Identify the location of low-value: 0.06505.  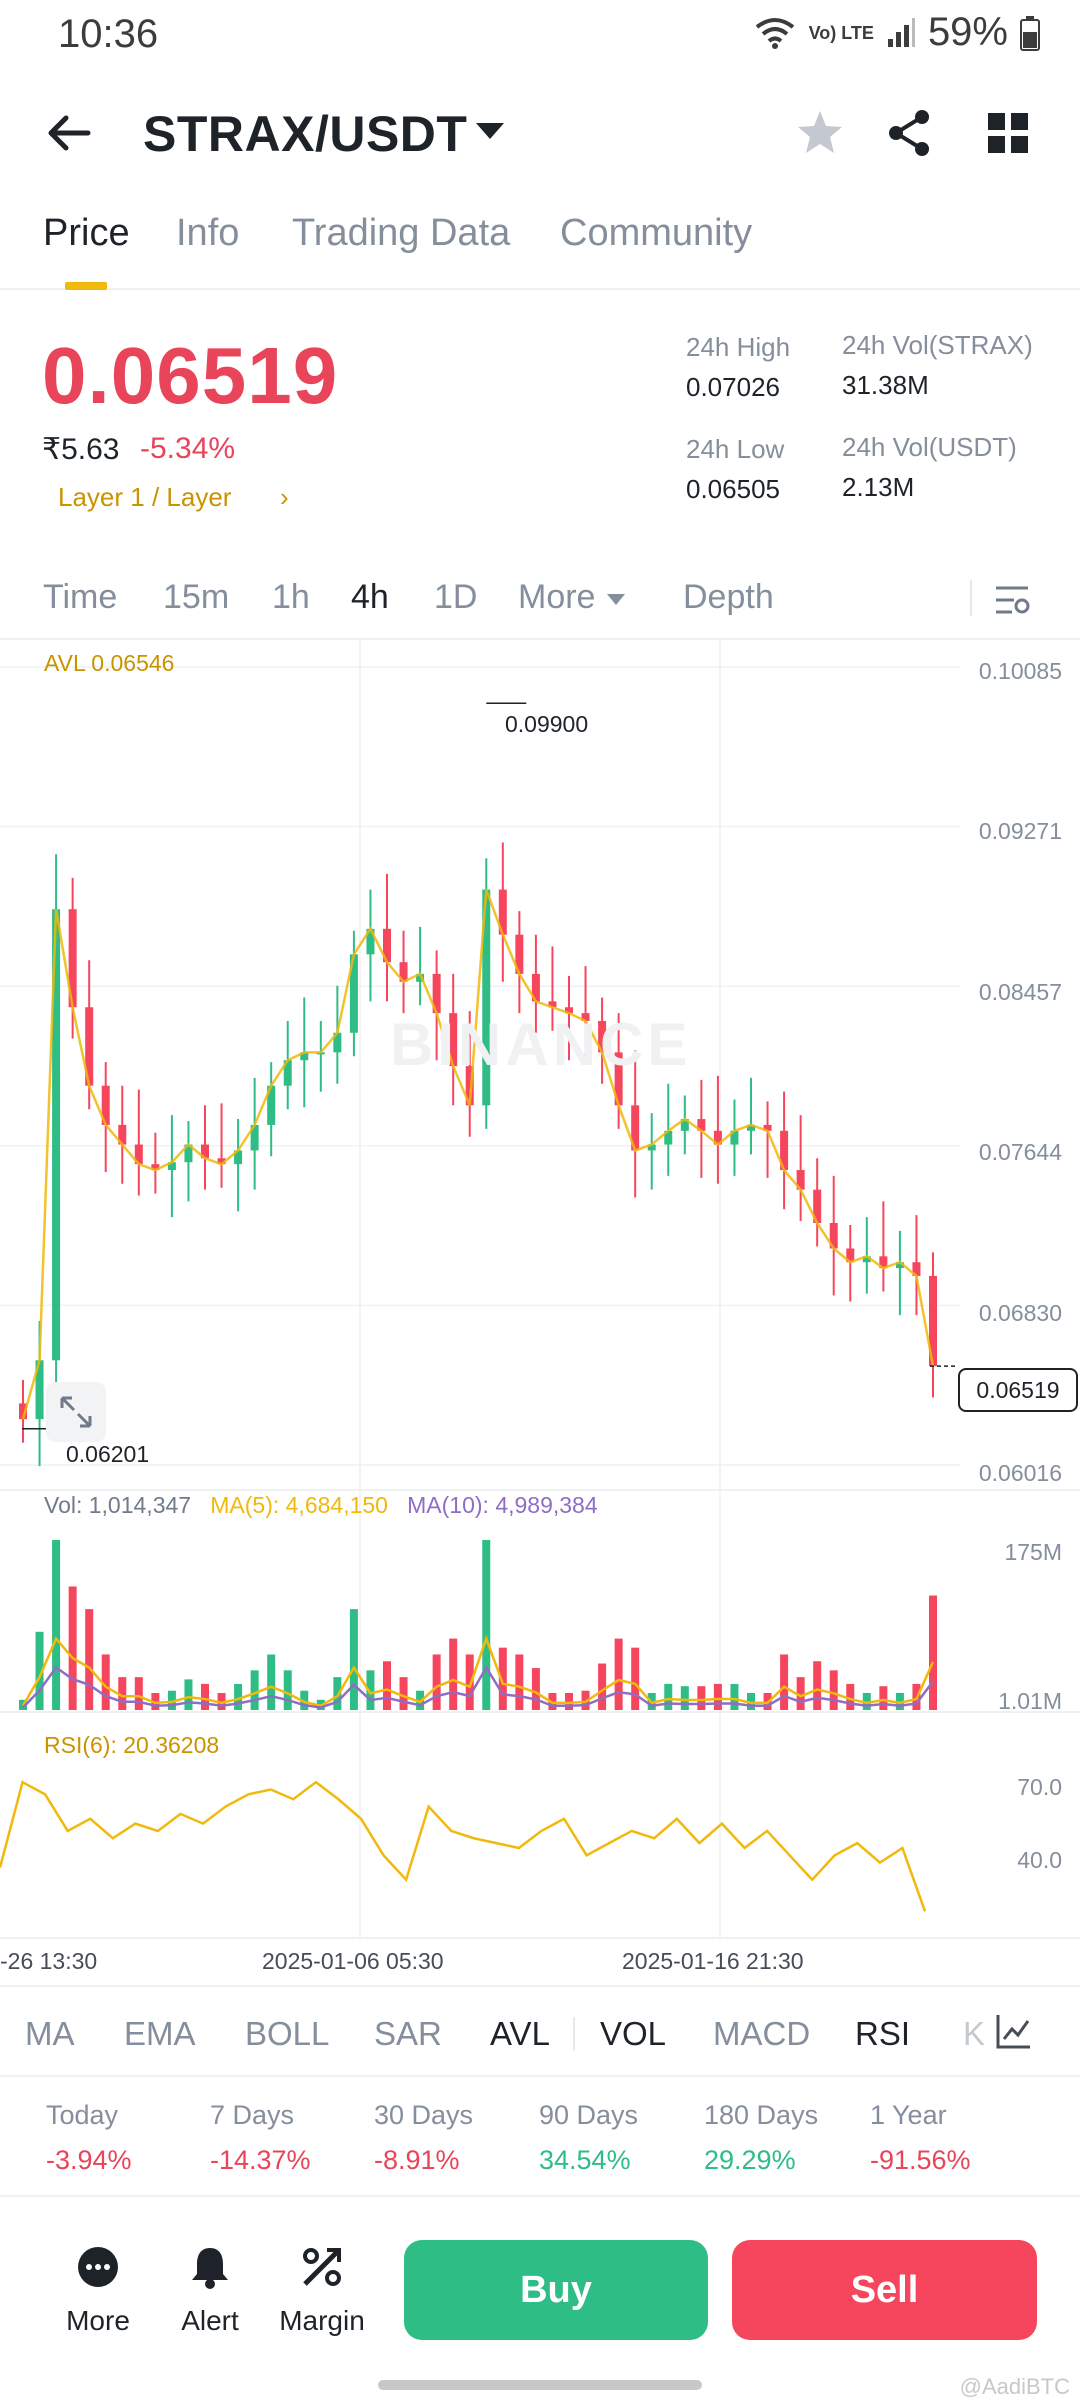
(733, 489).